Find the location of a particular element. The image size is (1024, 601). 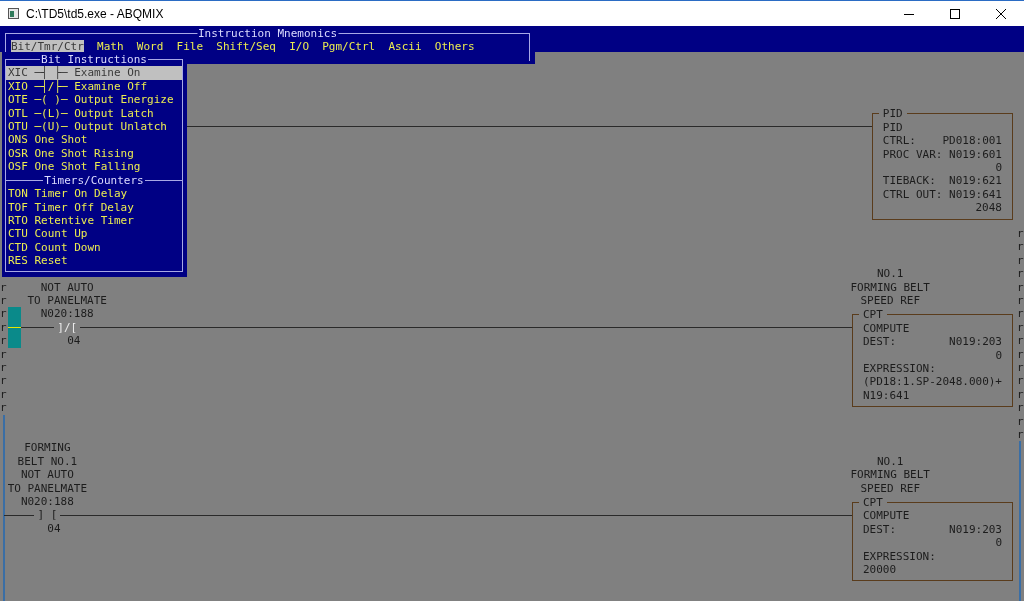

instruction-item: OSR One Shot Rising is located at coordinates (94, 153).